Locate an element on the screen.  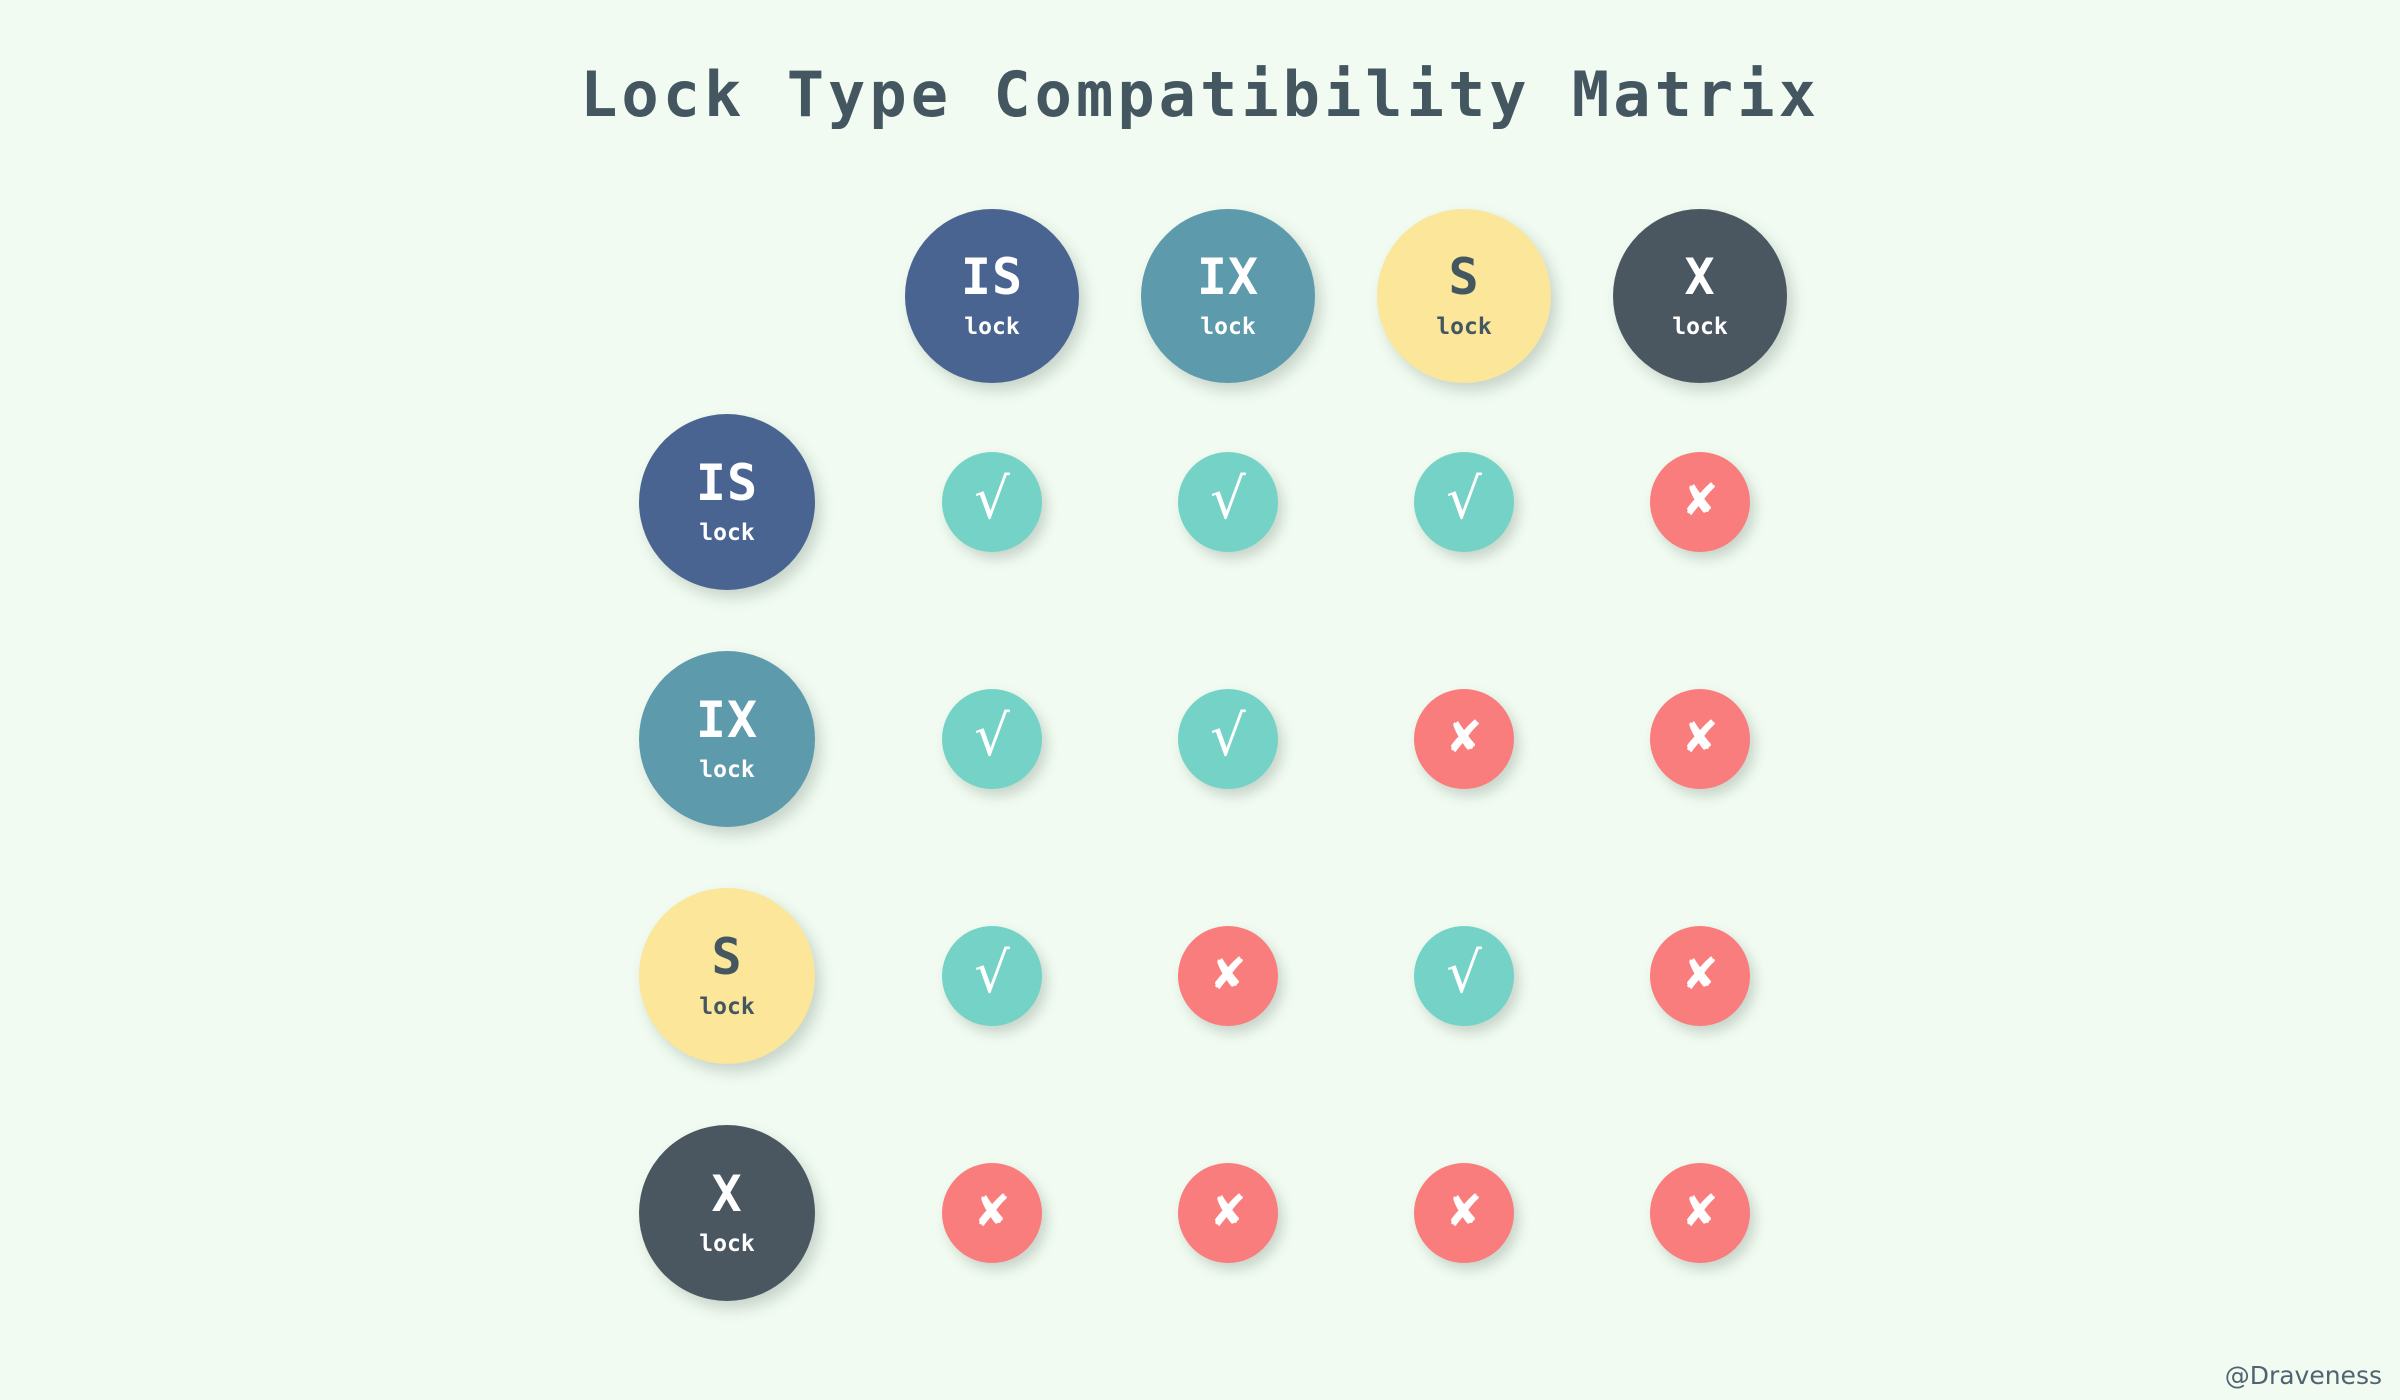
page-title: Lock Type Compatibility Matrix is located at coordinates (1200, 94).